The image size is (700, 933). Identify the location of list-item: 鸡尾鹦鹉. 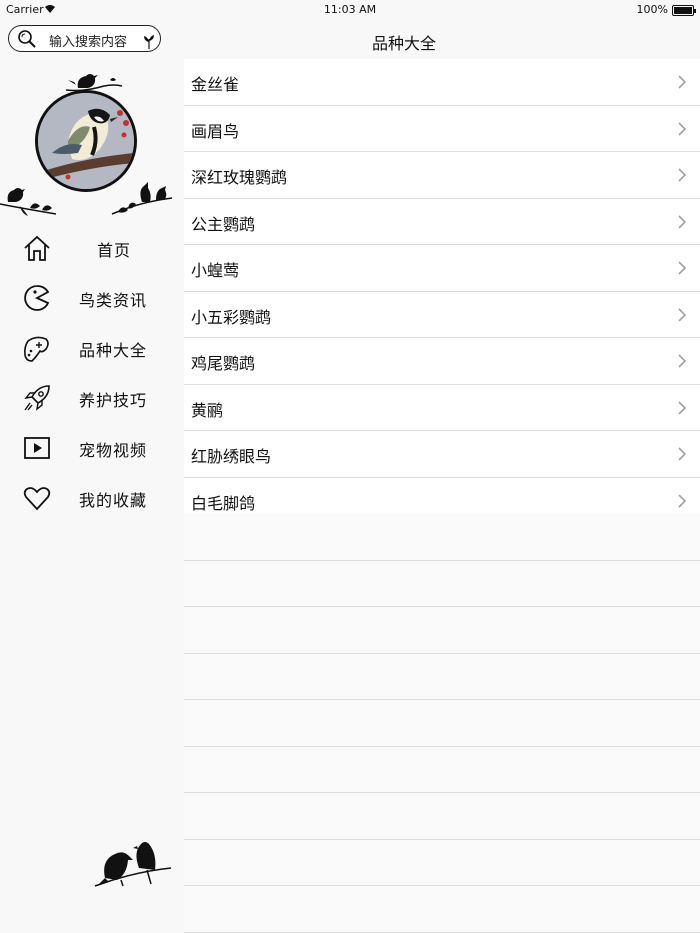
(442, 361).